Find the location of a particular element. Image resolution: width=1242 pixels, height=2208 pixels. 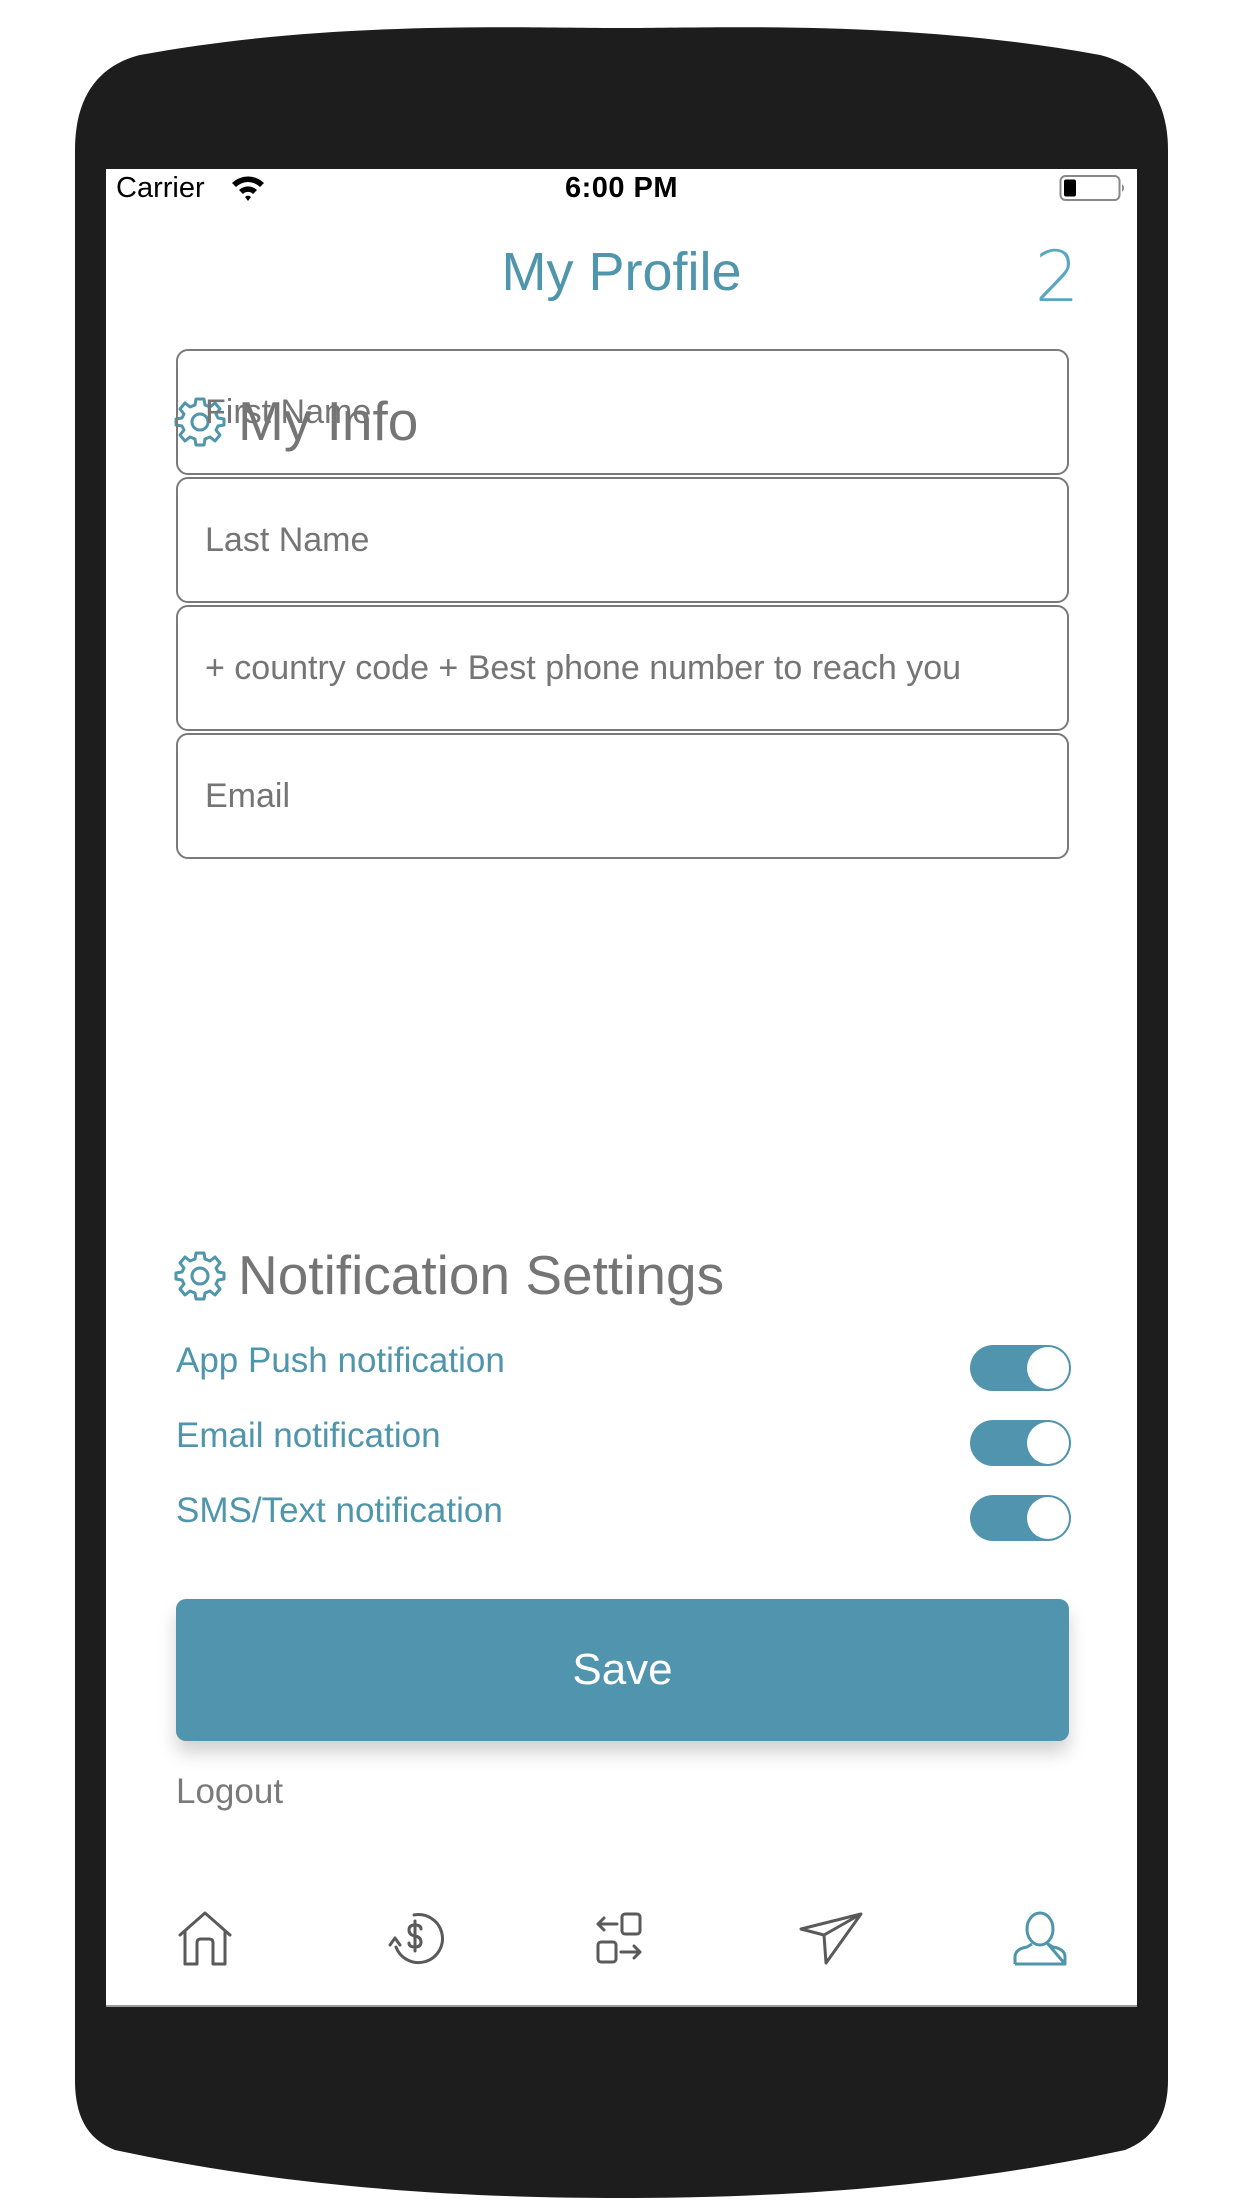

bottom-nav is located at coordinates (621, 1944).